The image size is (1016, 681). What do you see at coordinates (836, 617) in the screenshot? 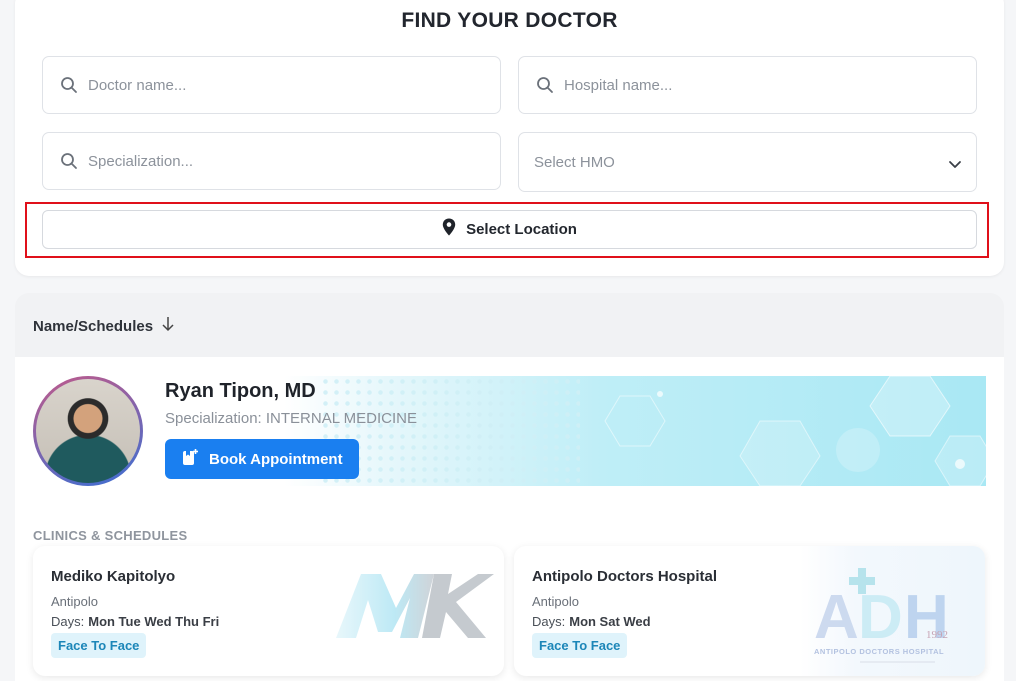
I see `svg-text: A` at bounding box center [836, 617].